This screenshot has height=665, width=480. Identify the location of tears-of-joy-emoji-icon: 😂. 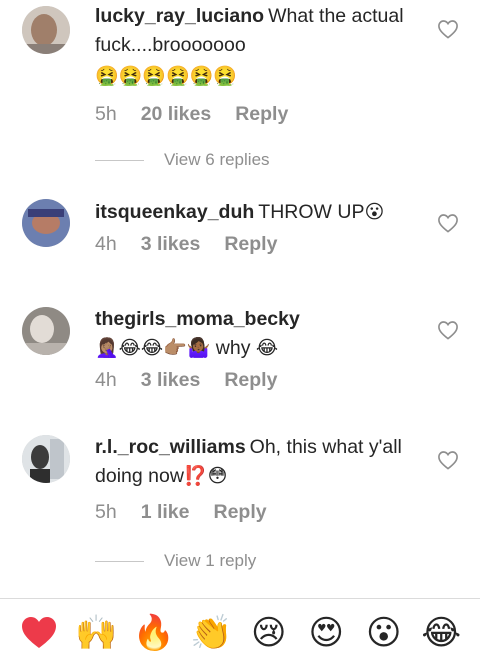
(441, 633).